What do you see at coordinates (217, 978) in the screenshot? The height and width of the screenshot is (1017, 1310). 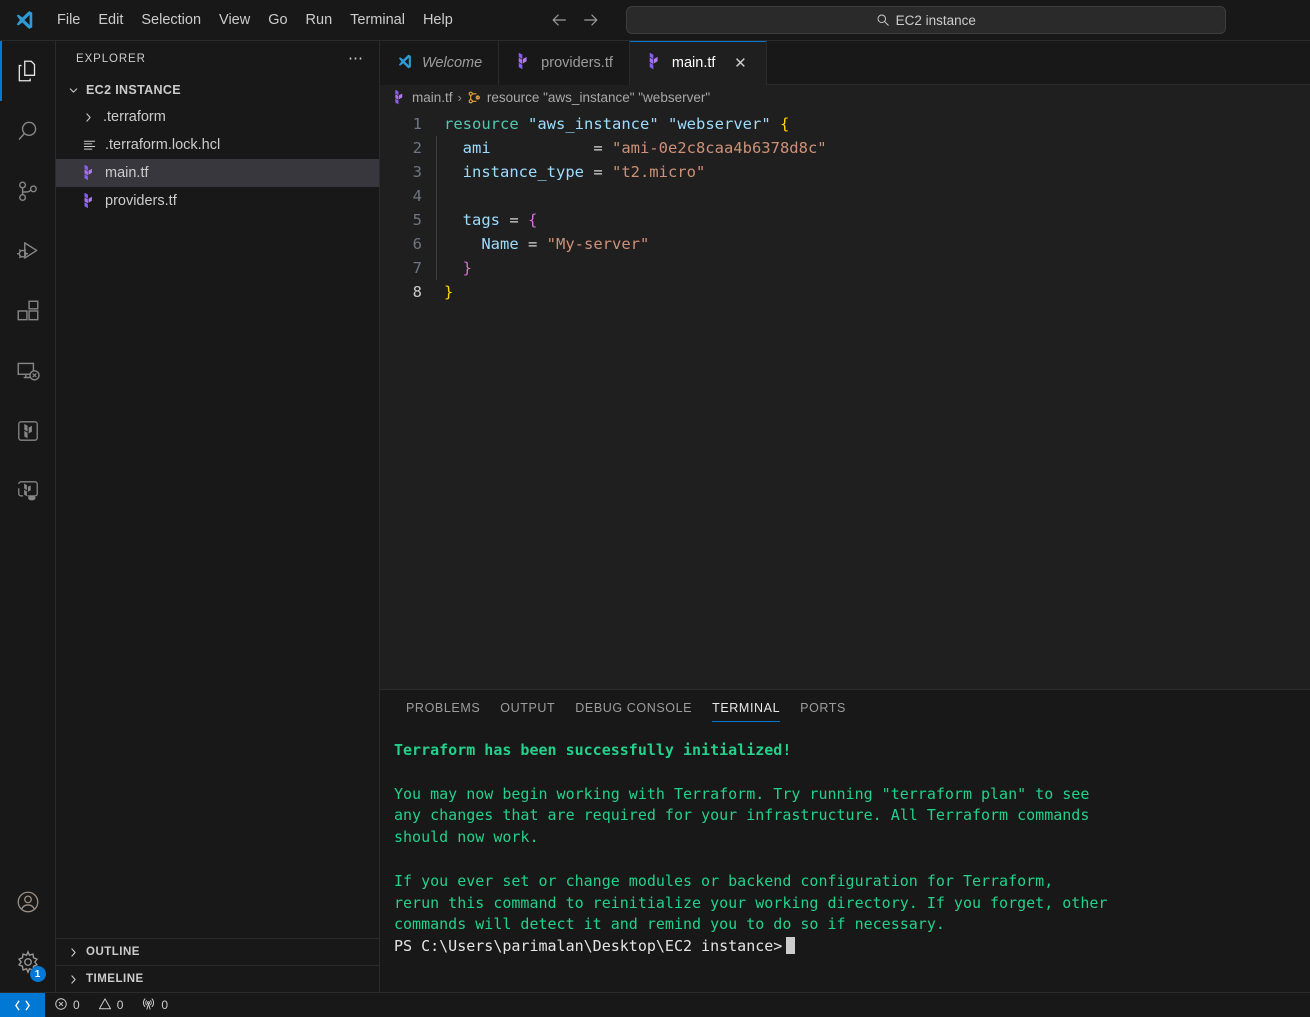 I see `sidebar-section-timeline: TIMELINE` at bounding box center [217, 978].